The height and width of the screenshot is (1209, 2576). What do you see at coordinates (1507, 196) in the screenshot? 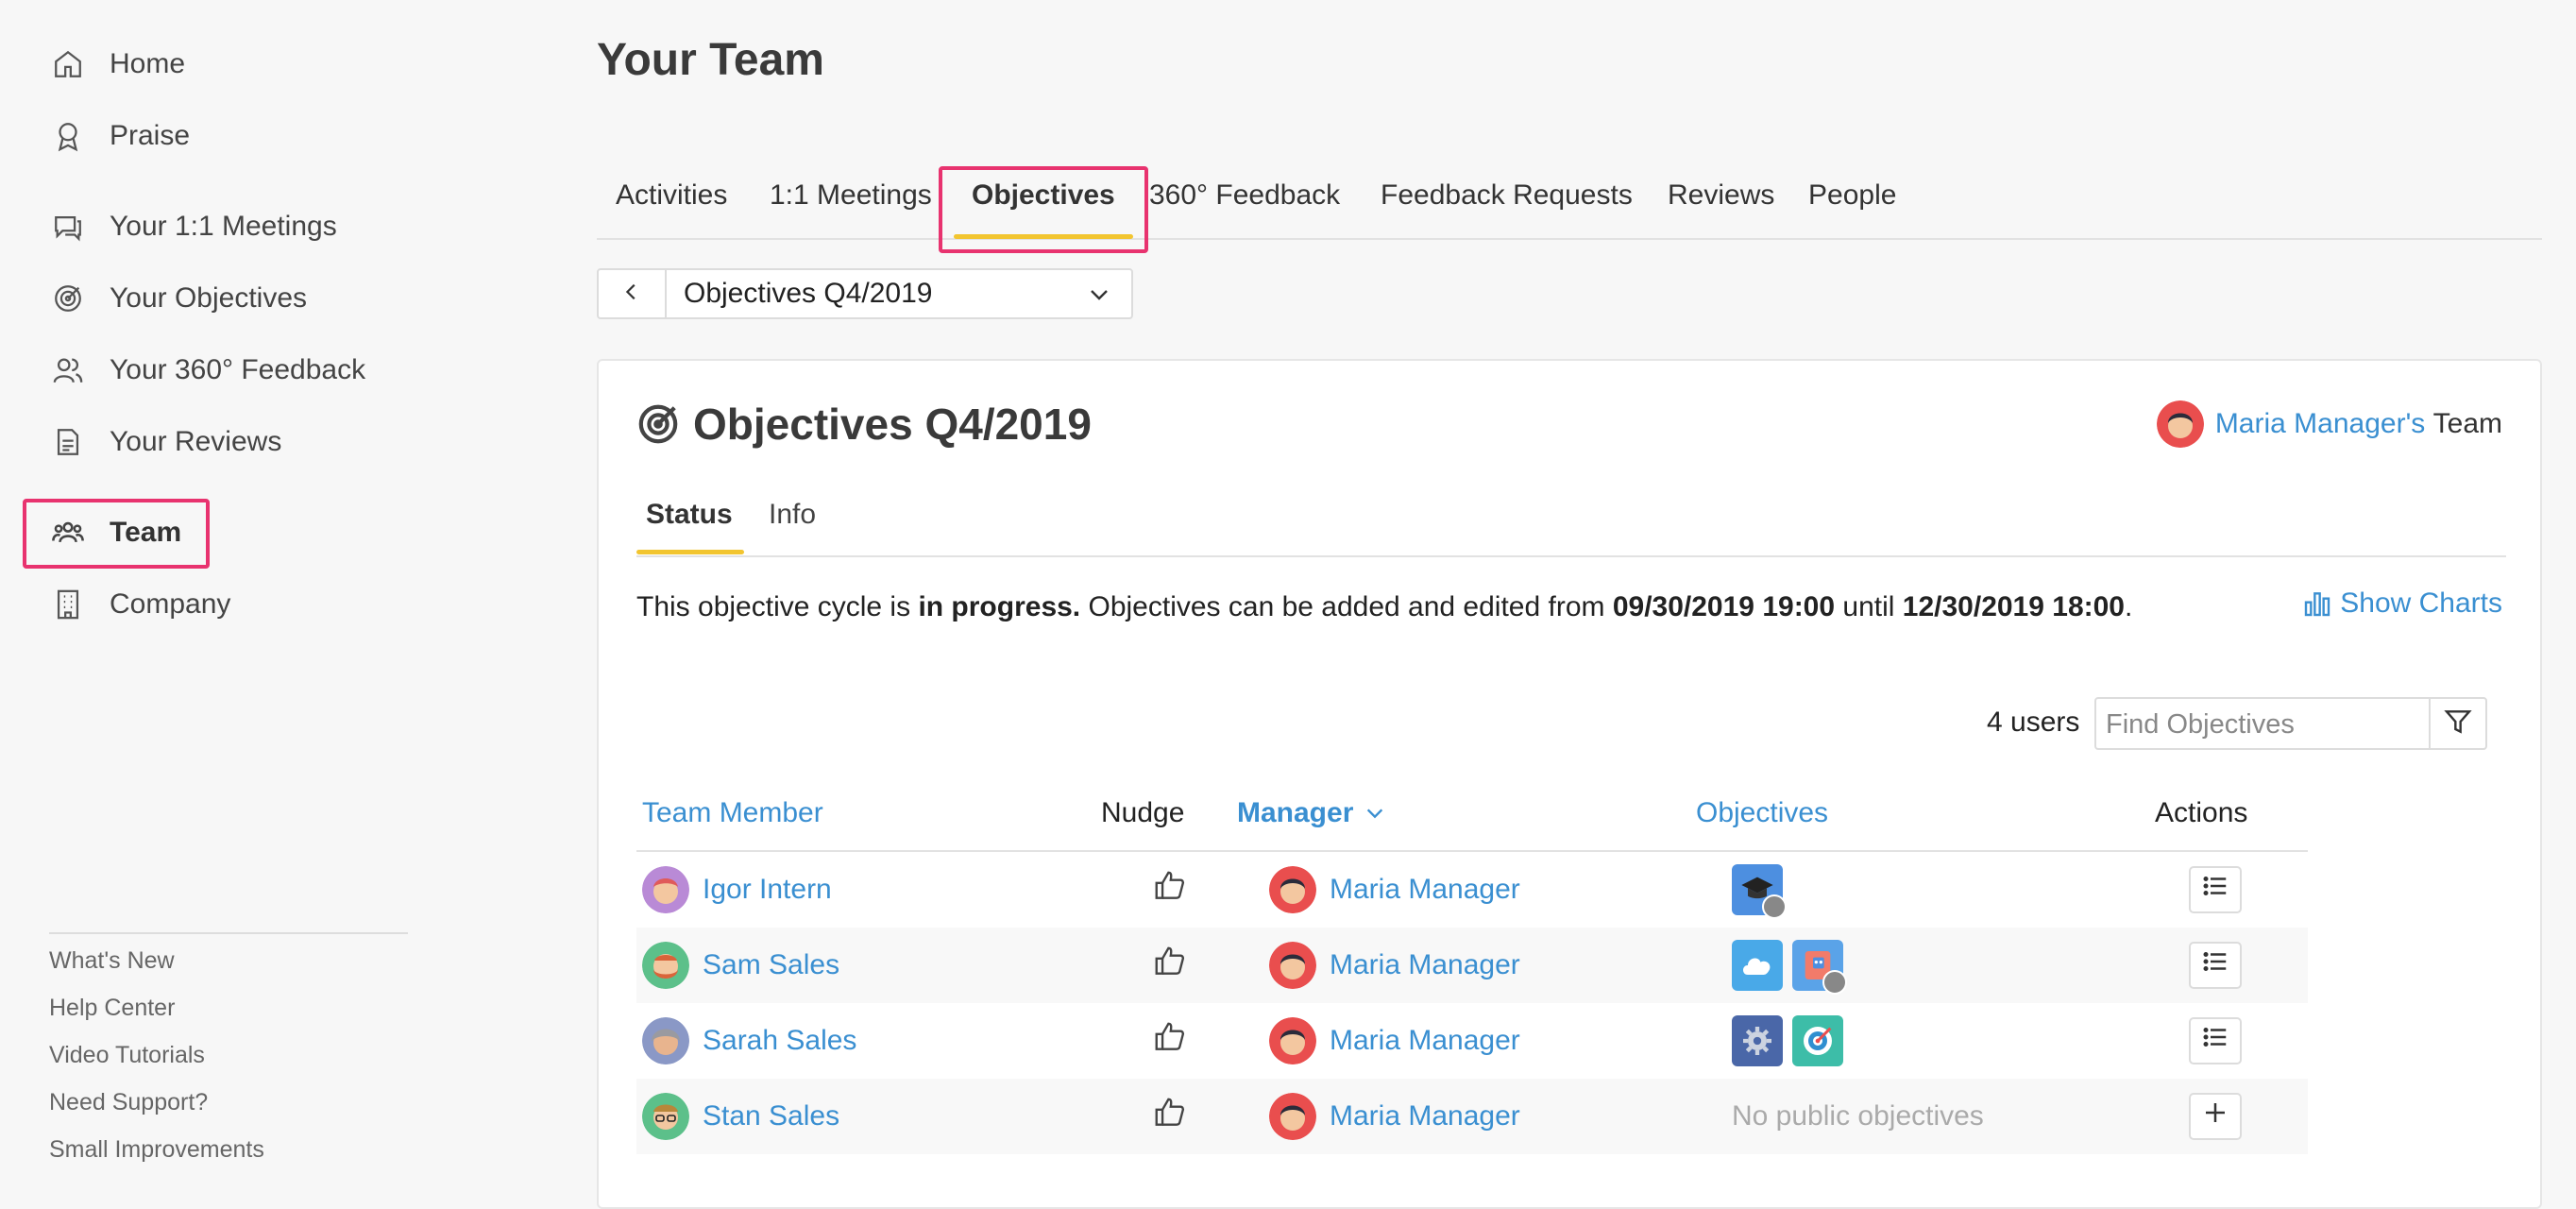
I see `tab-feedback-requests: Feedback Requests` at bounding box center [1507, 196].